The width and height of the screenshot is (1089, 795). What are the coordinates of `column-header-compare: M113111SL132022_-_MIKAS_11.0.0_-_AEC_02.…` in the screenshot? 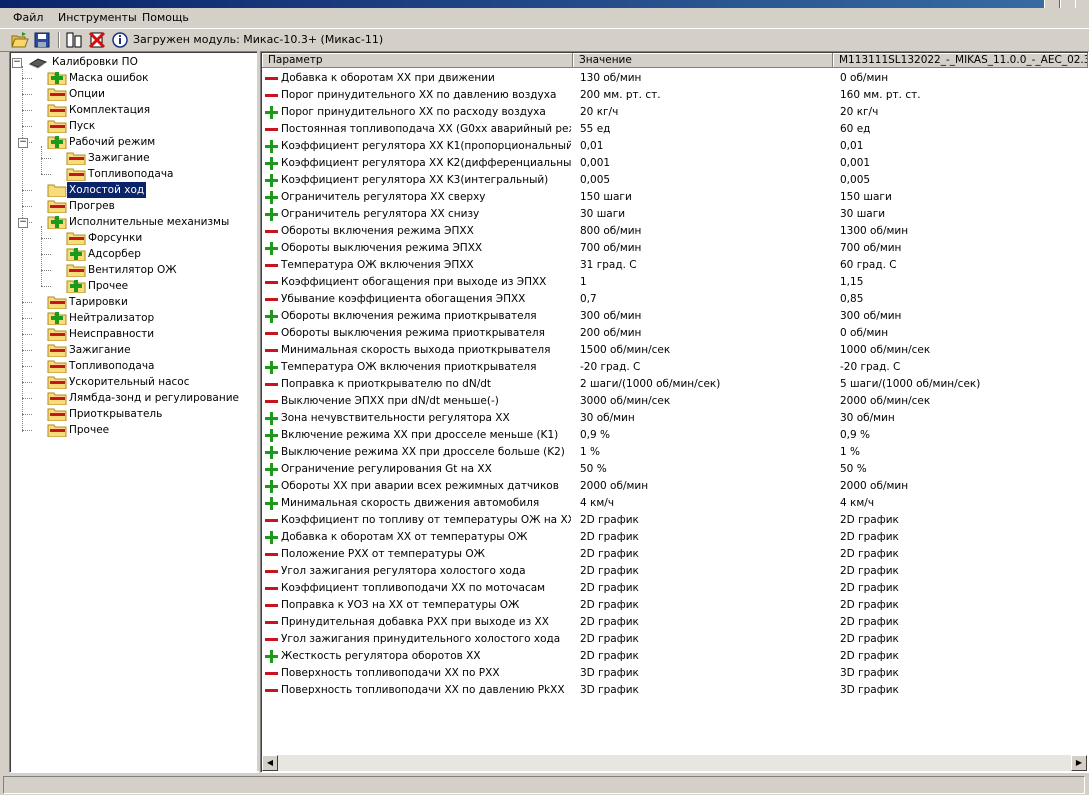 It's located at (960, 60).